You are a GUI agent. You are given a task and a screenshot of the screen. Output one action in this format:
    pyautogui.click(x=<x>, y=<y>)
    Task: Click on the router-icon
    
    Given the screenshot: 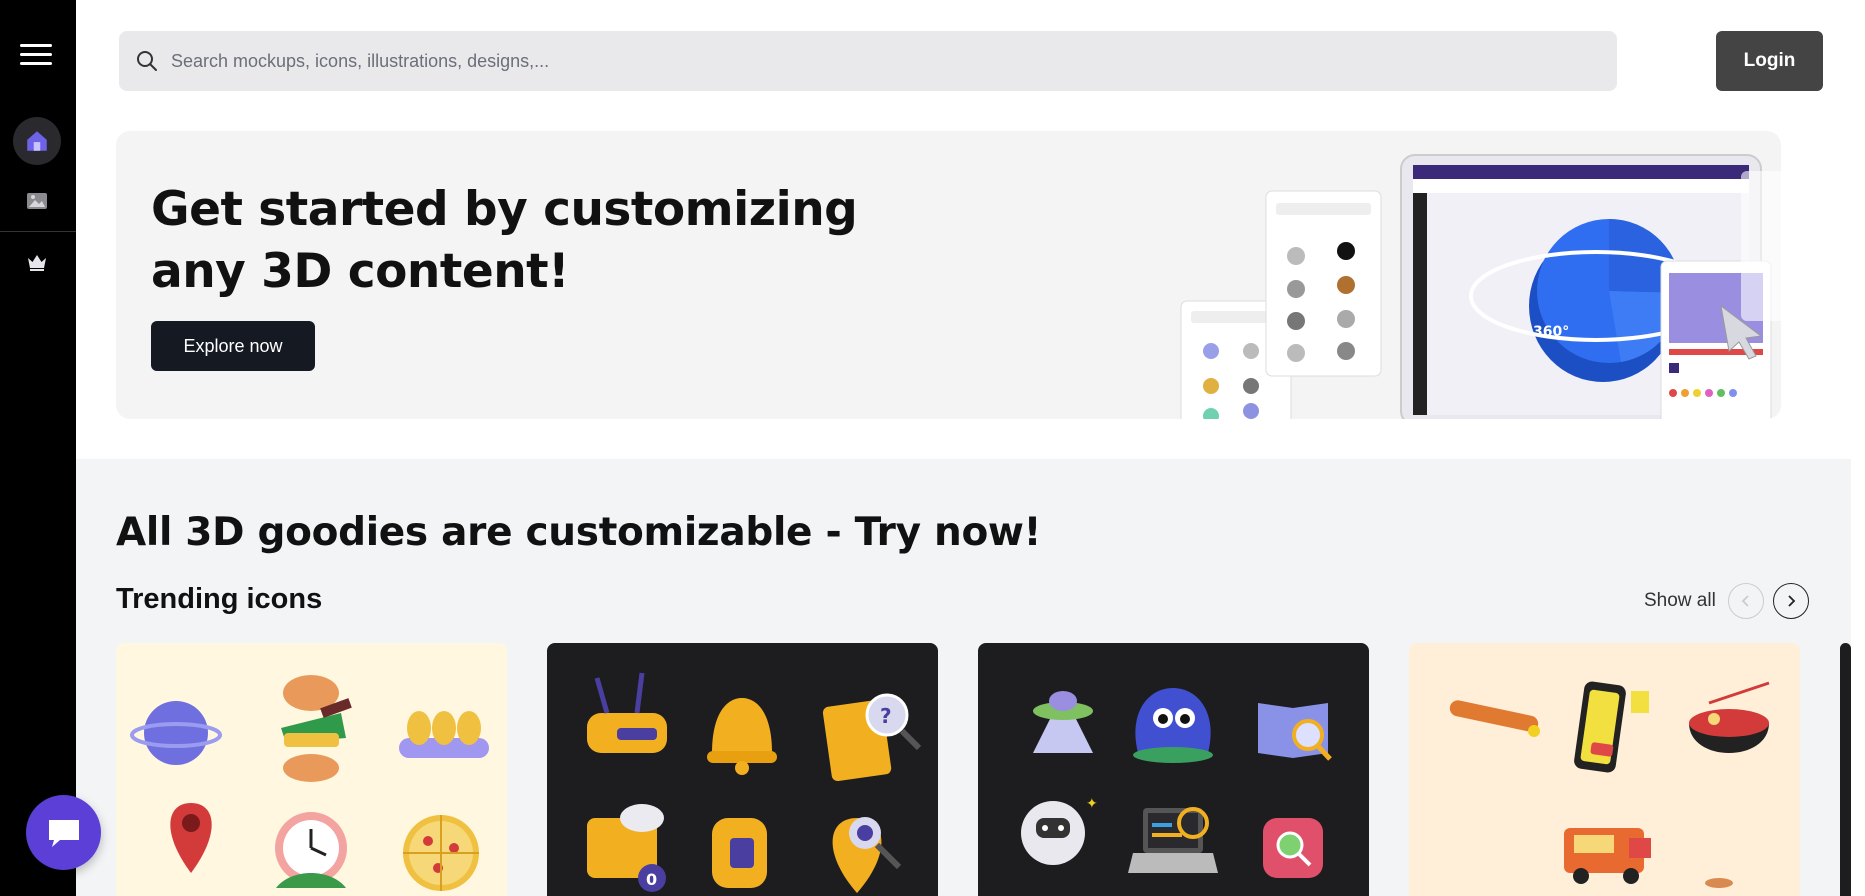 What is the action you would take?
    pyautogui.click(x=627, y=712)
    